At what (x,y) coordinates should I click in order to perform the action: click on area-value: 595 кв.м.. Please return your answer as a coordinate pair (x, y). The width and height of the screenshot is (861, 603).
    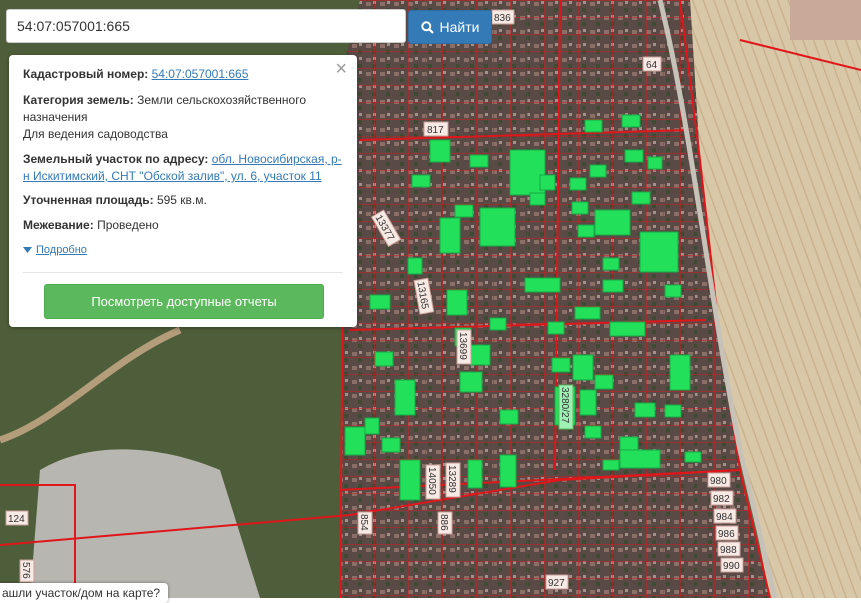
    Looking at the image, I should click on (181, 200).